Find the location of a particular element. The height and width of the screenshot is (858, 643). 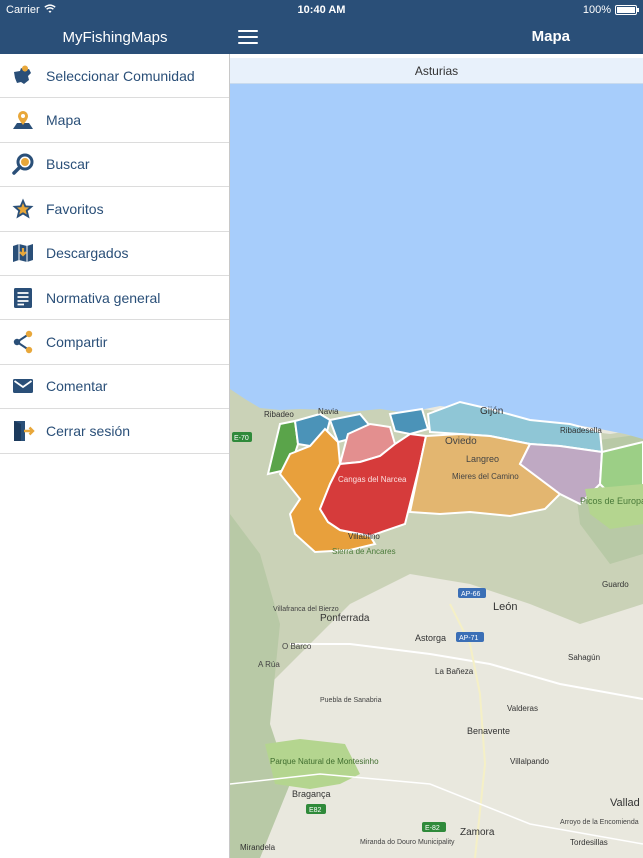

sidebar-item-descargados: Descargados is located at coordinates (114, 254).